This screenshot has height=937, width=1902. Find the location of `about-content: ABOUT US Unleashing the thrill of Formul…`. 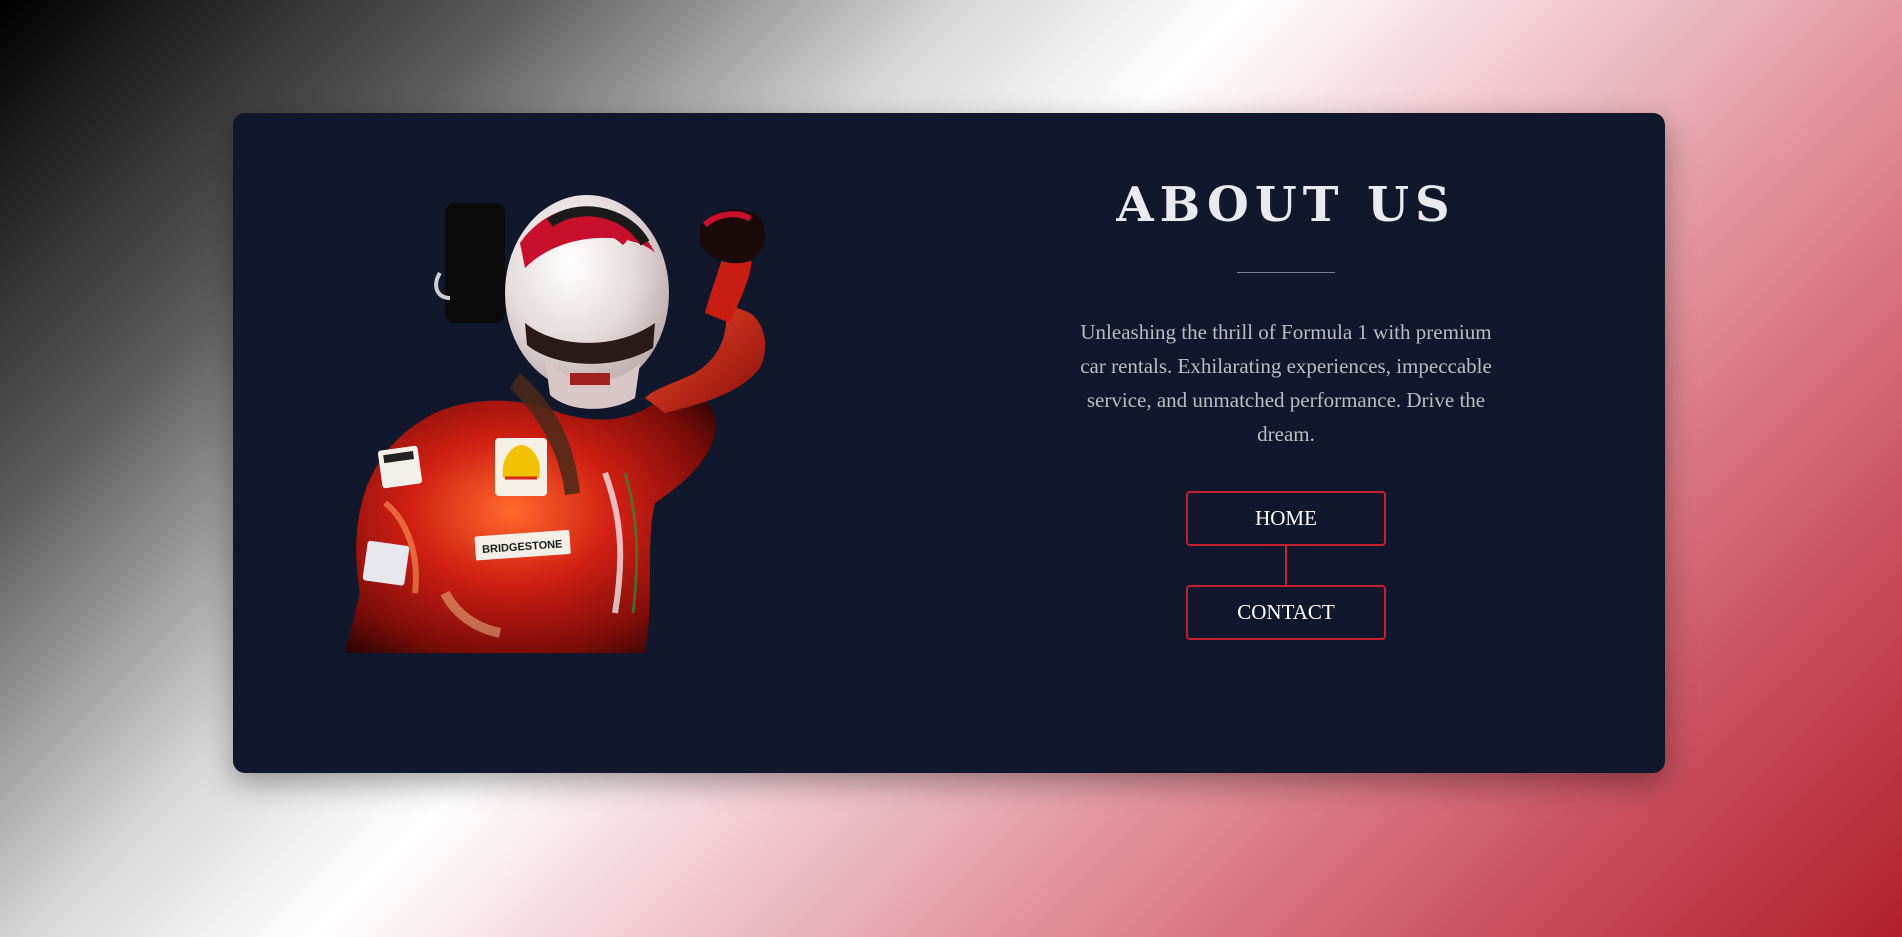

about-content: ABOUT US Unleashing the thrill of Formul… is located at coordinates (1286, 406).